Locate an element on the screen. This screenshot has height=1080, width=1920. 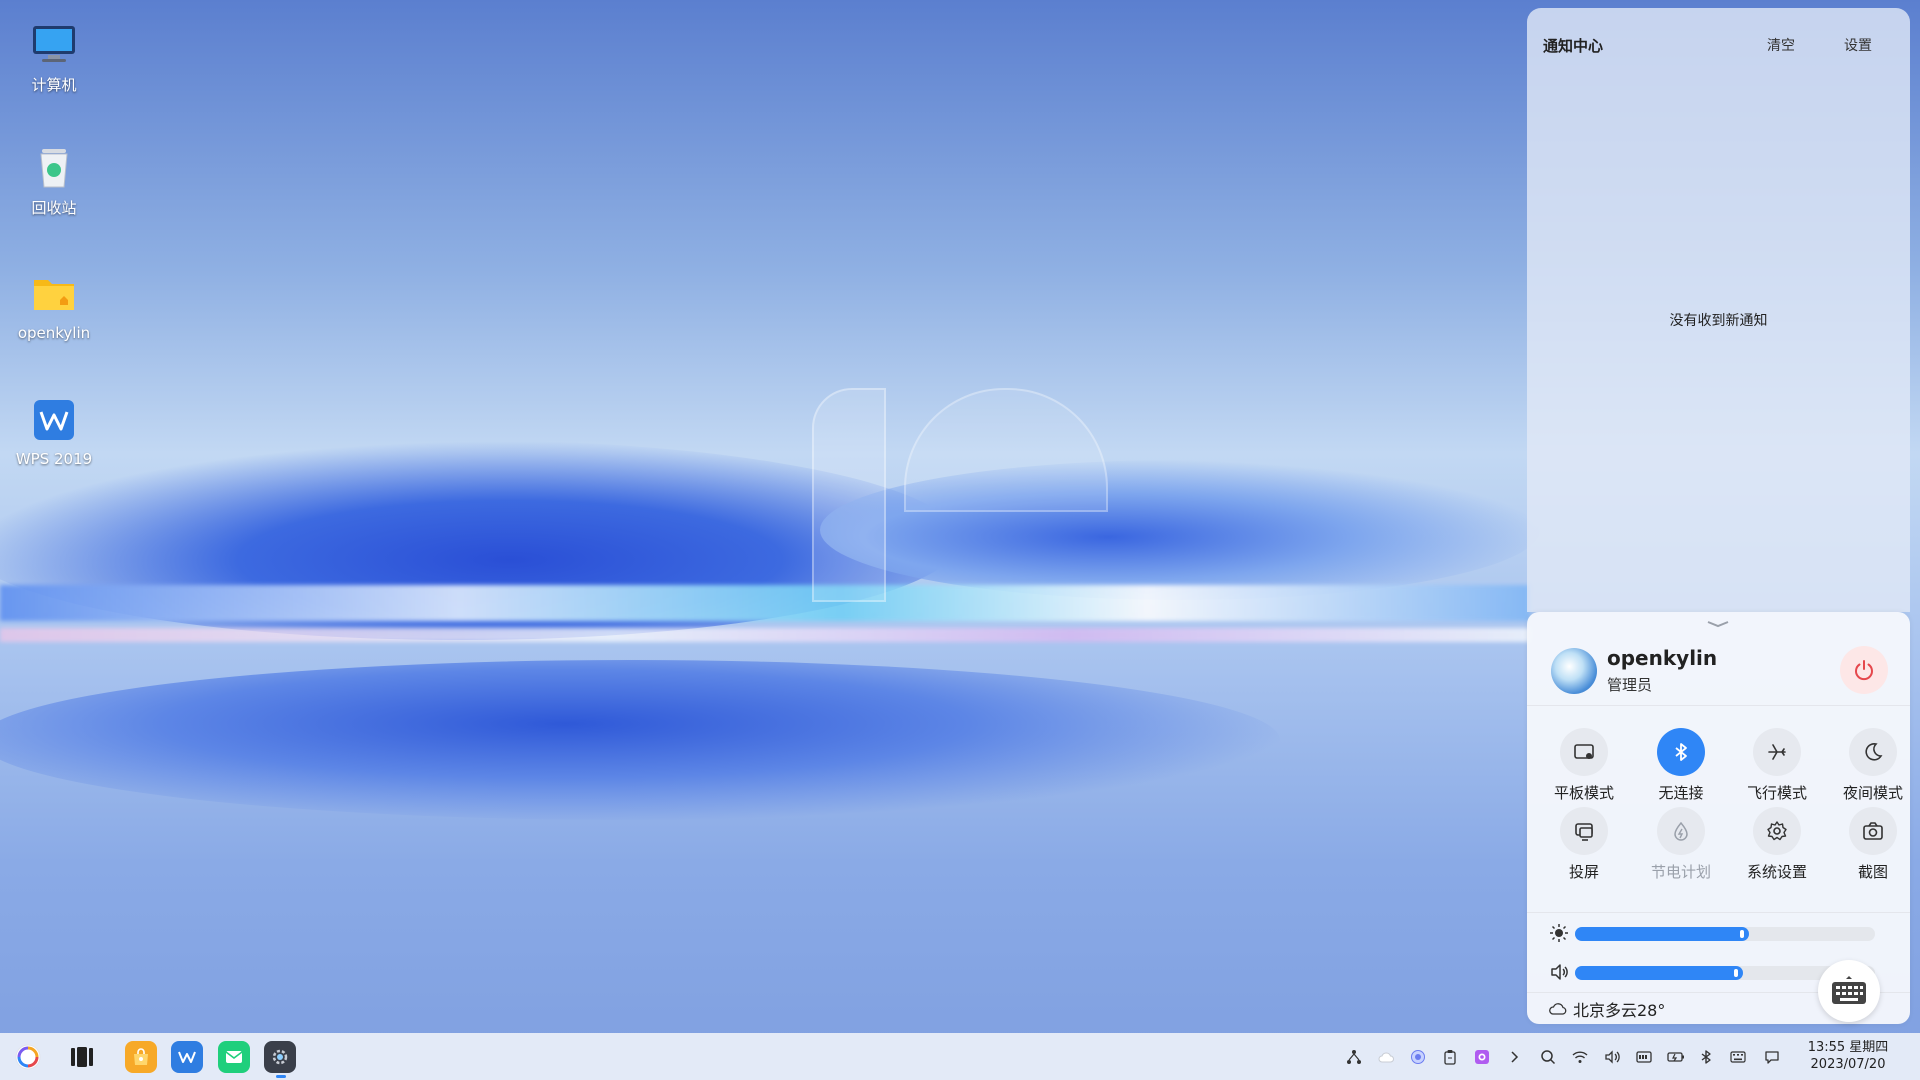
airplane-icon is located at coordinates (1777, 752).